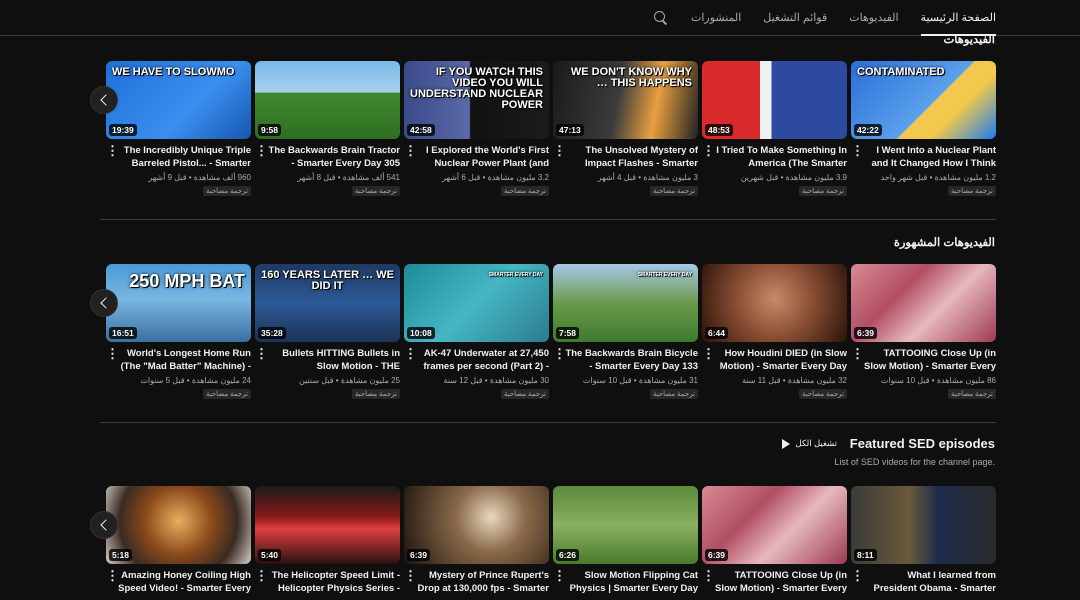  What do you see at coordinates (178, 303) in the screenshot?
I see `video-thumbnail: 250 MPH BAT 16:51` at bounding box center [178, 303].